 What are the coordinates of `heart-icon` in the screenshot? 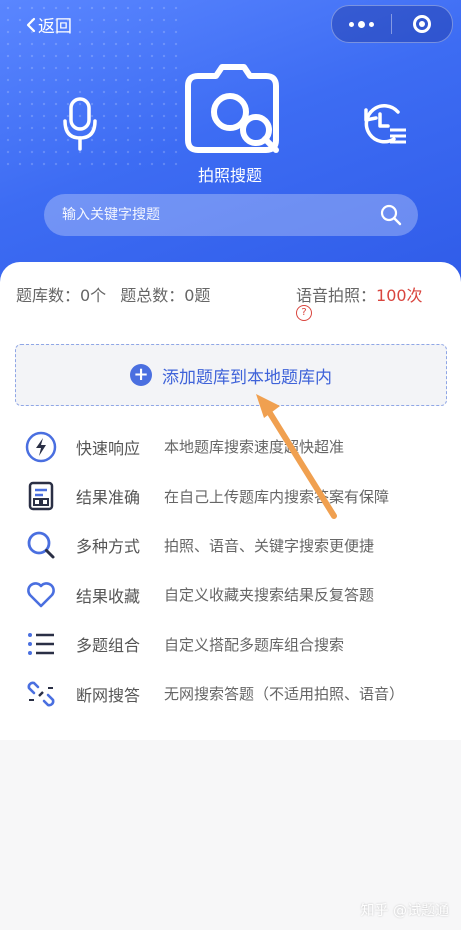 It's located at (41, 595).